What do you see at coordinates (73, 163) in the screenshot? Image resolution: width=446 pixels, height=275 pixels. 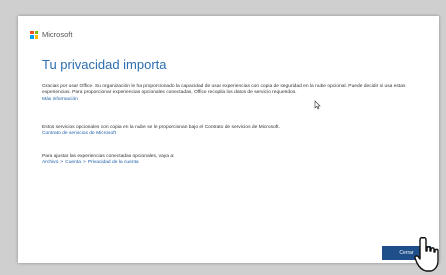 I see `path-account-link: Cuenta` at bounding box center [73, 163].